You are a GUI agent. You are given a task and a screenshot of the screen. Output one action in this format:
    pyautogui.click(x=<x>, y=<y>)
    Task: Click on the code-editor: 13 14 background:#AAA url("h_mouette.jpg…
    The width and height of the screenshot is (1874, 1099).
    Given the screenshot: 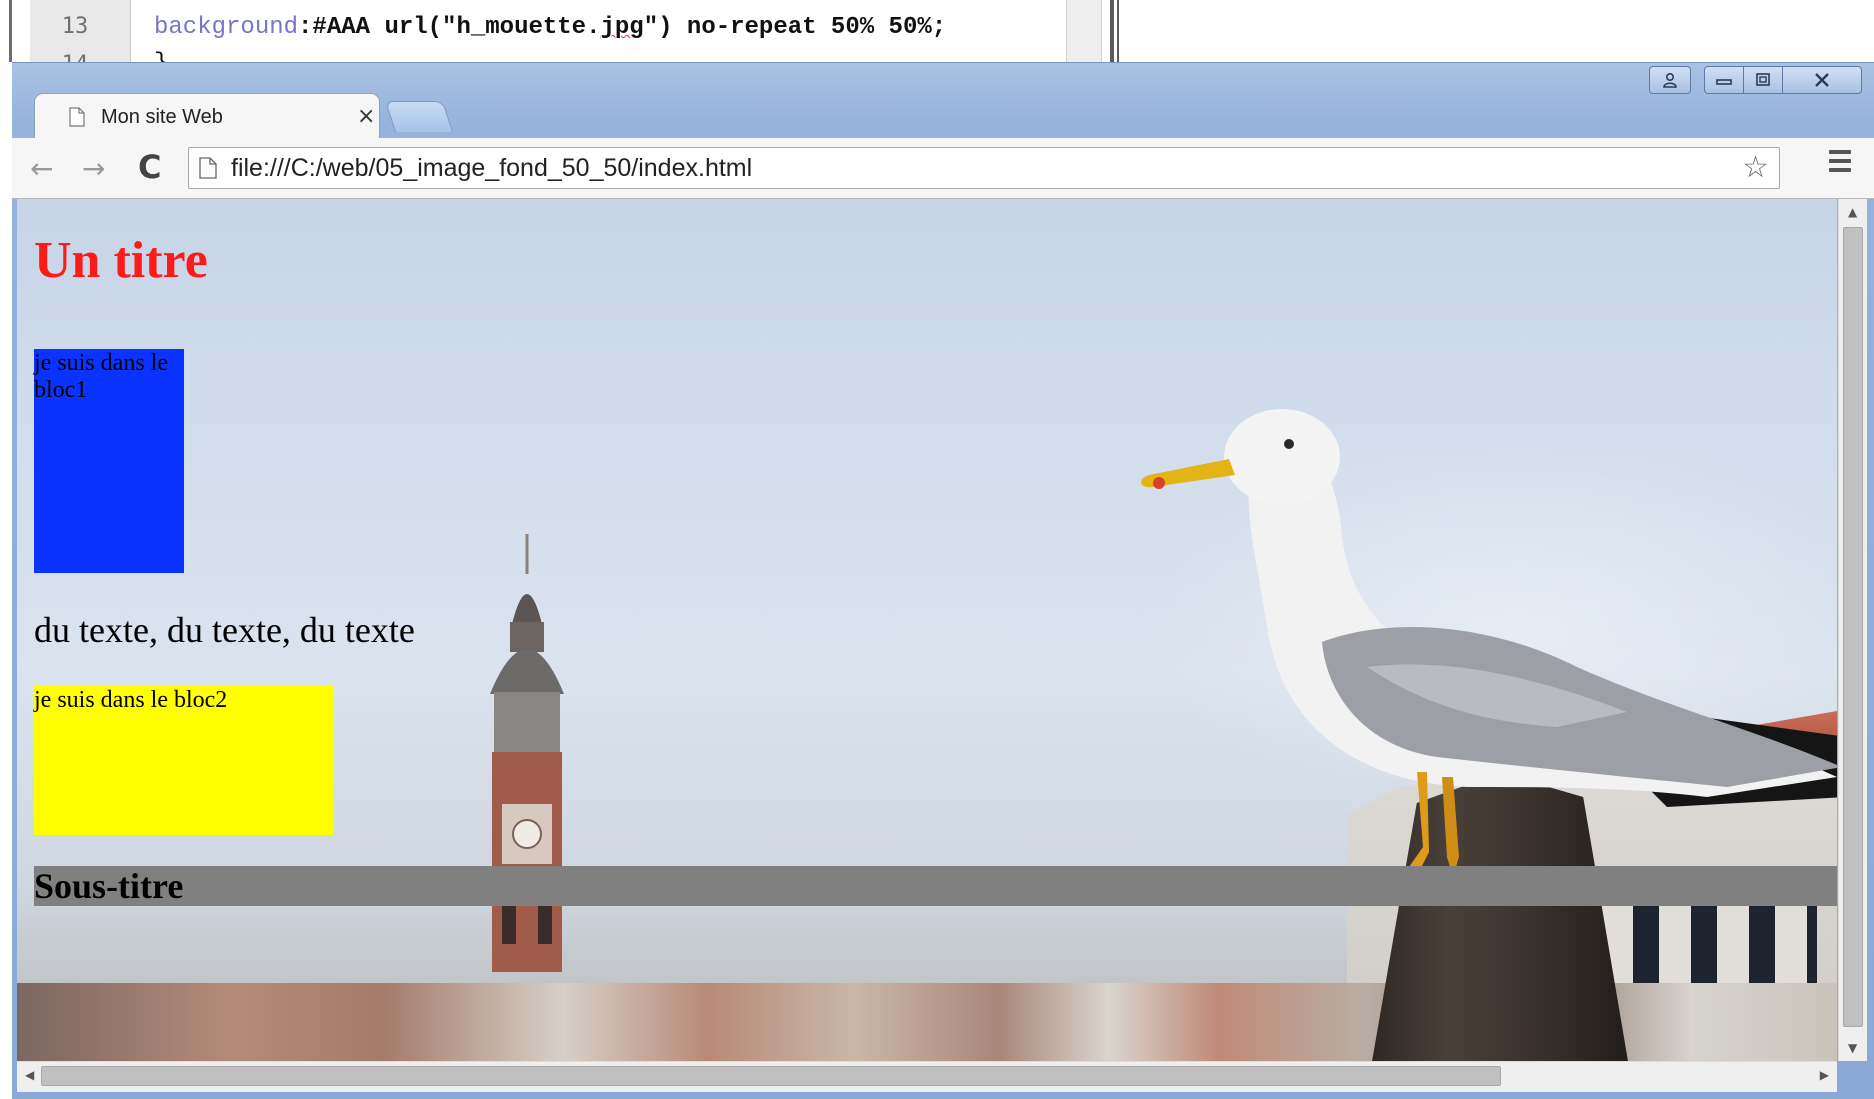 What is the action you would take?
    pyautogui.click(x=562, y=31)
    